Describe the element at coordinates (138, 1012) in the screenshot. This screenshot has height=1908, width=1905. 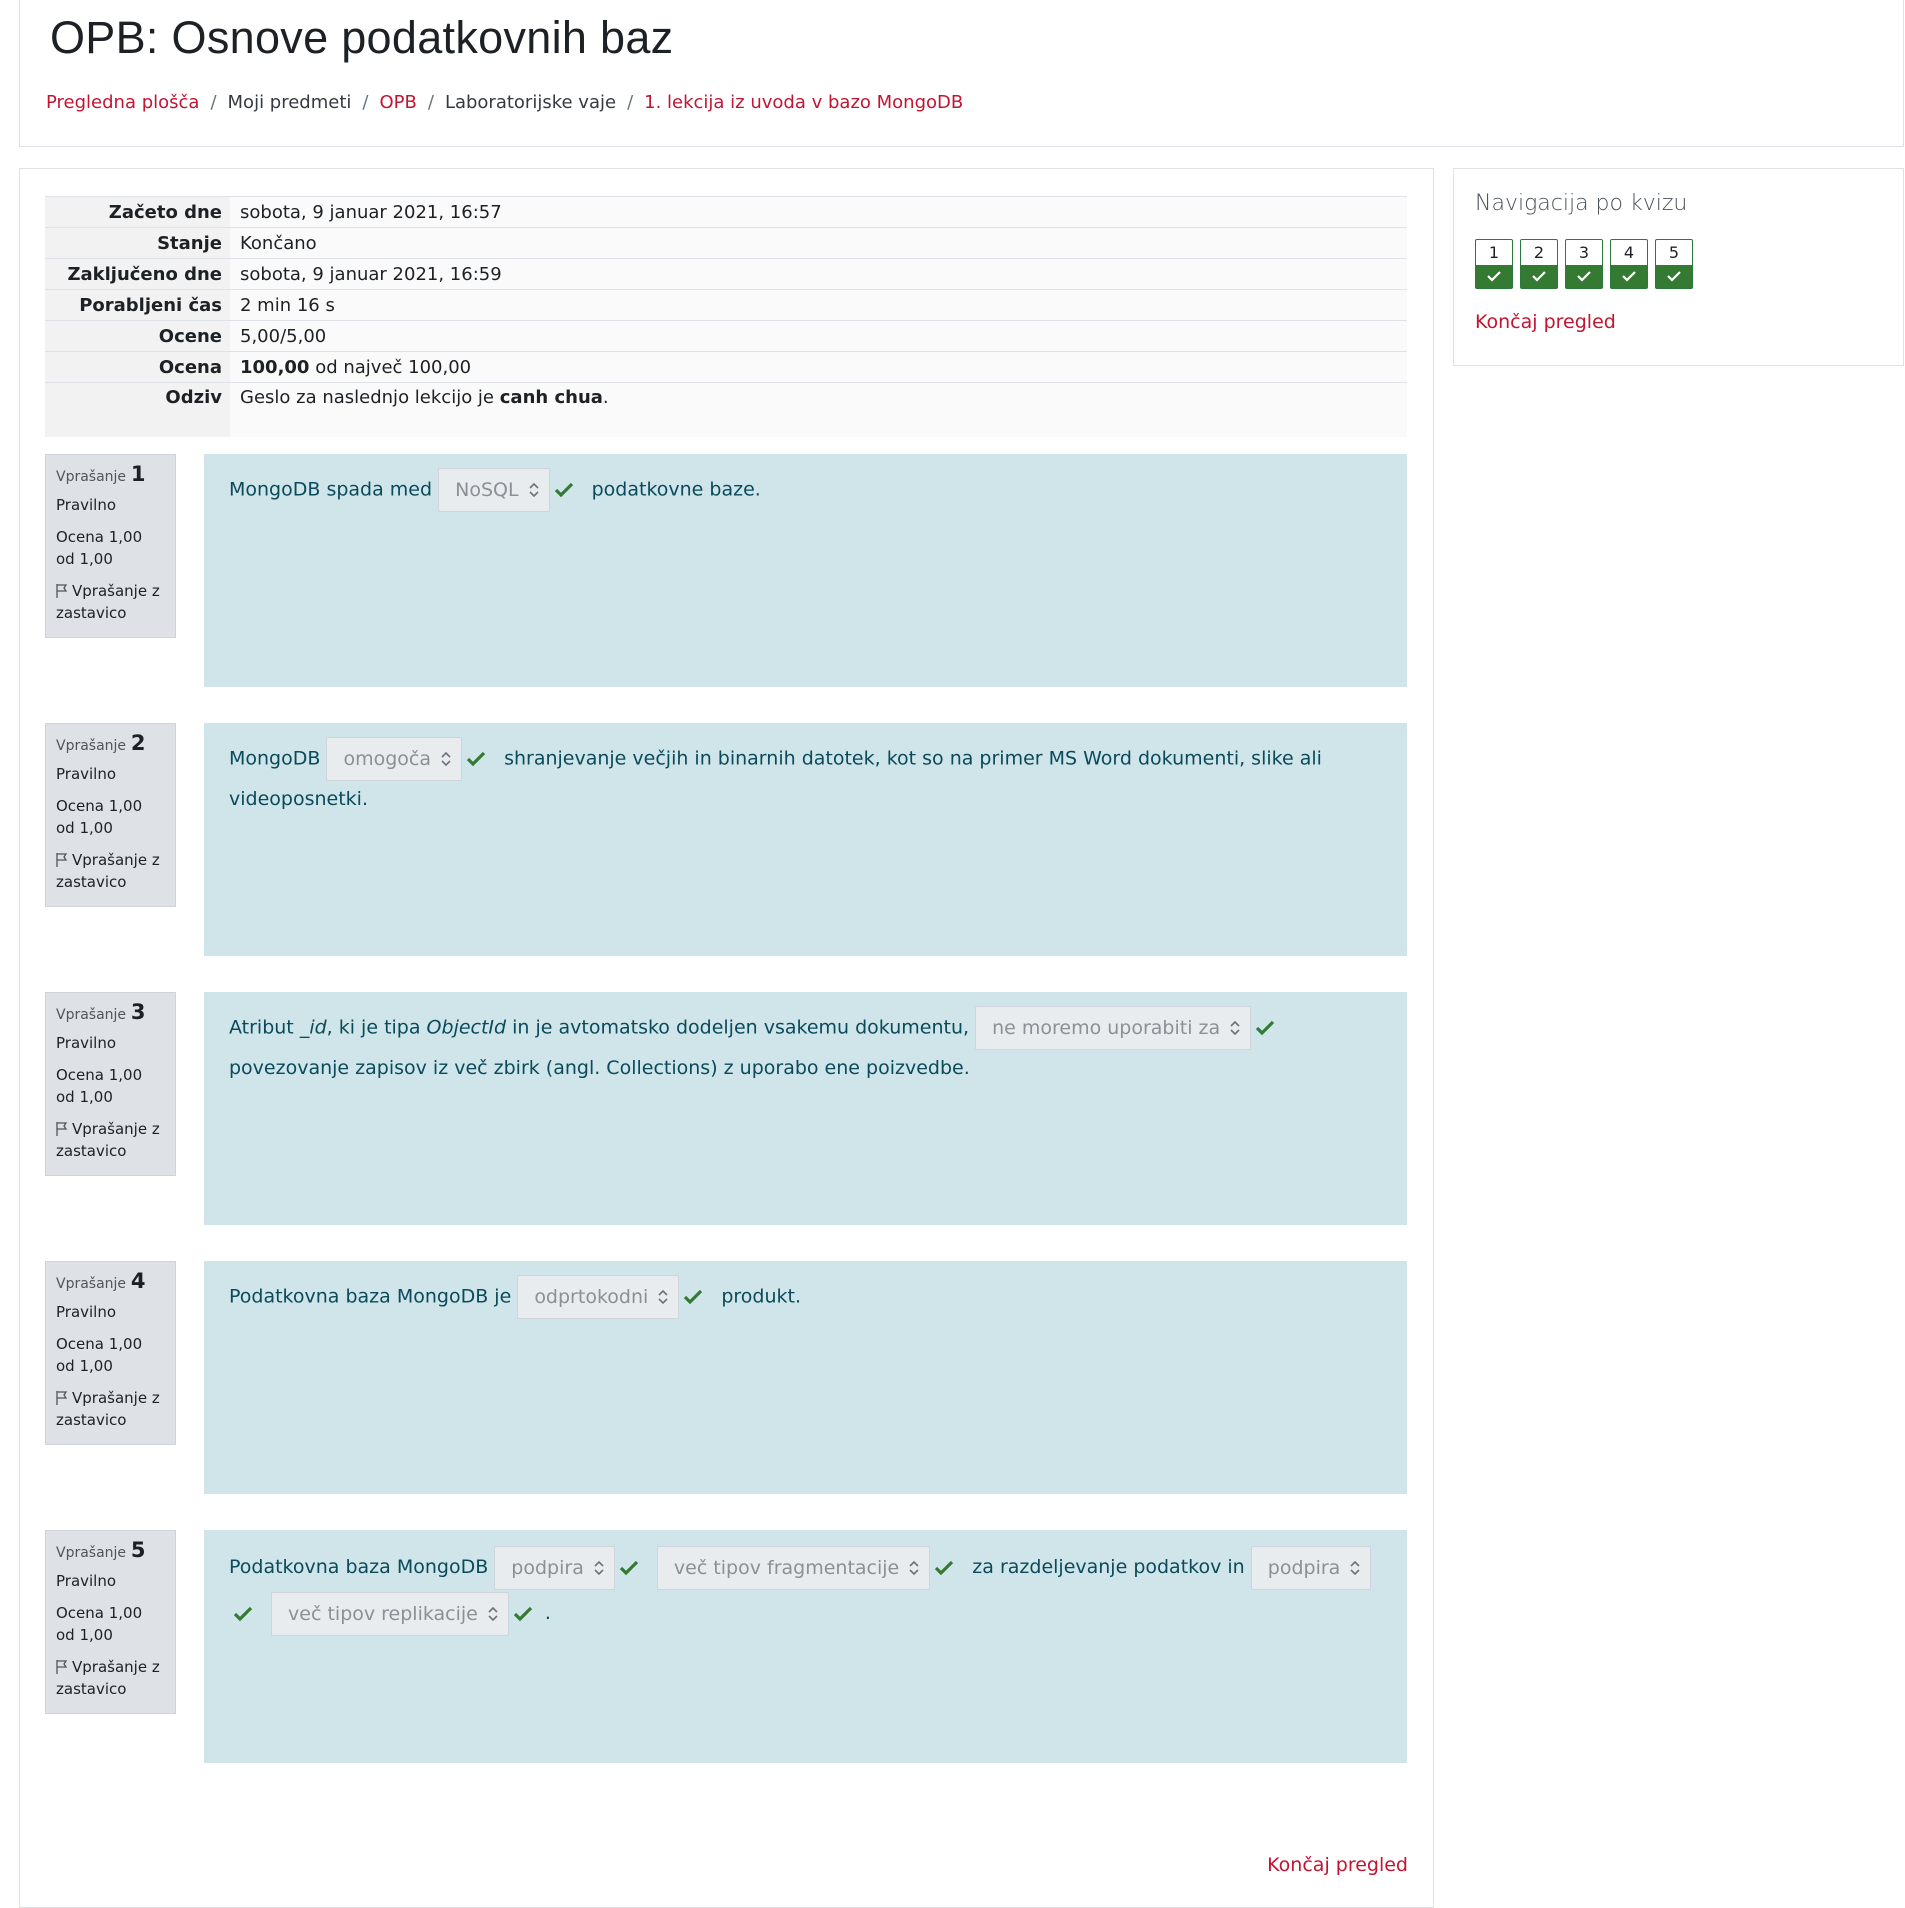
I see `question-number: 3` at that location.